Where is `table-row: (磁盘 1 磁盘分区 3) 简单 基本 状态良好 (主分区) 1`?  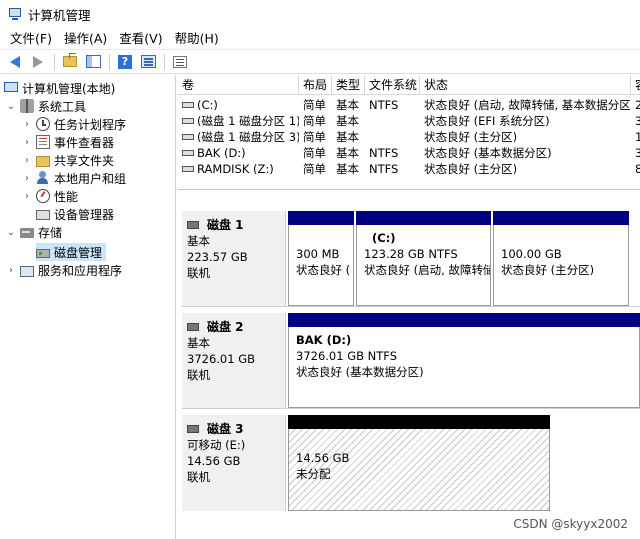
table-row: (磁盘 1 磁盘分区 3) 简单 基本 状态良好 (主分区) 1 is located at coordinates (409, 137).